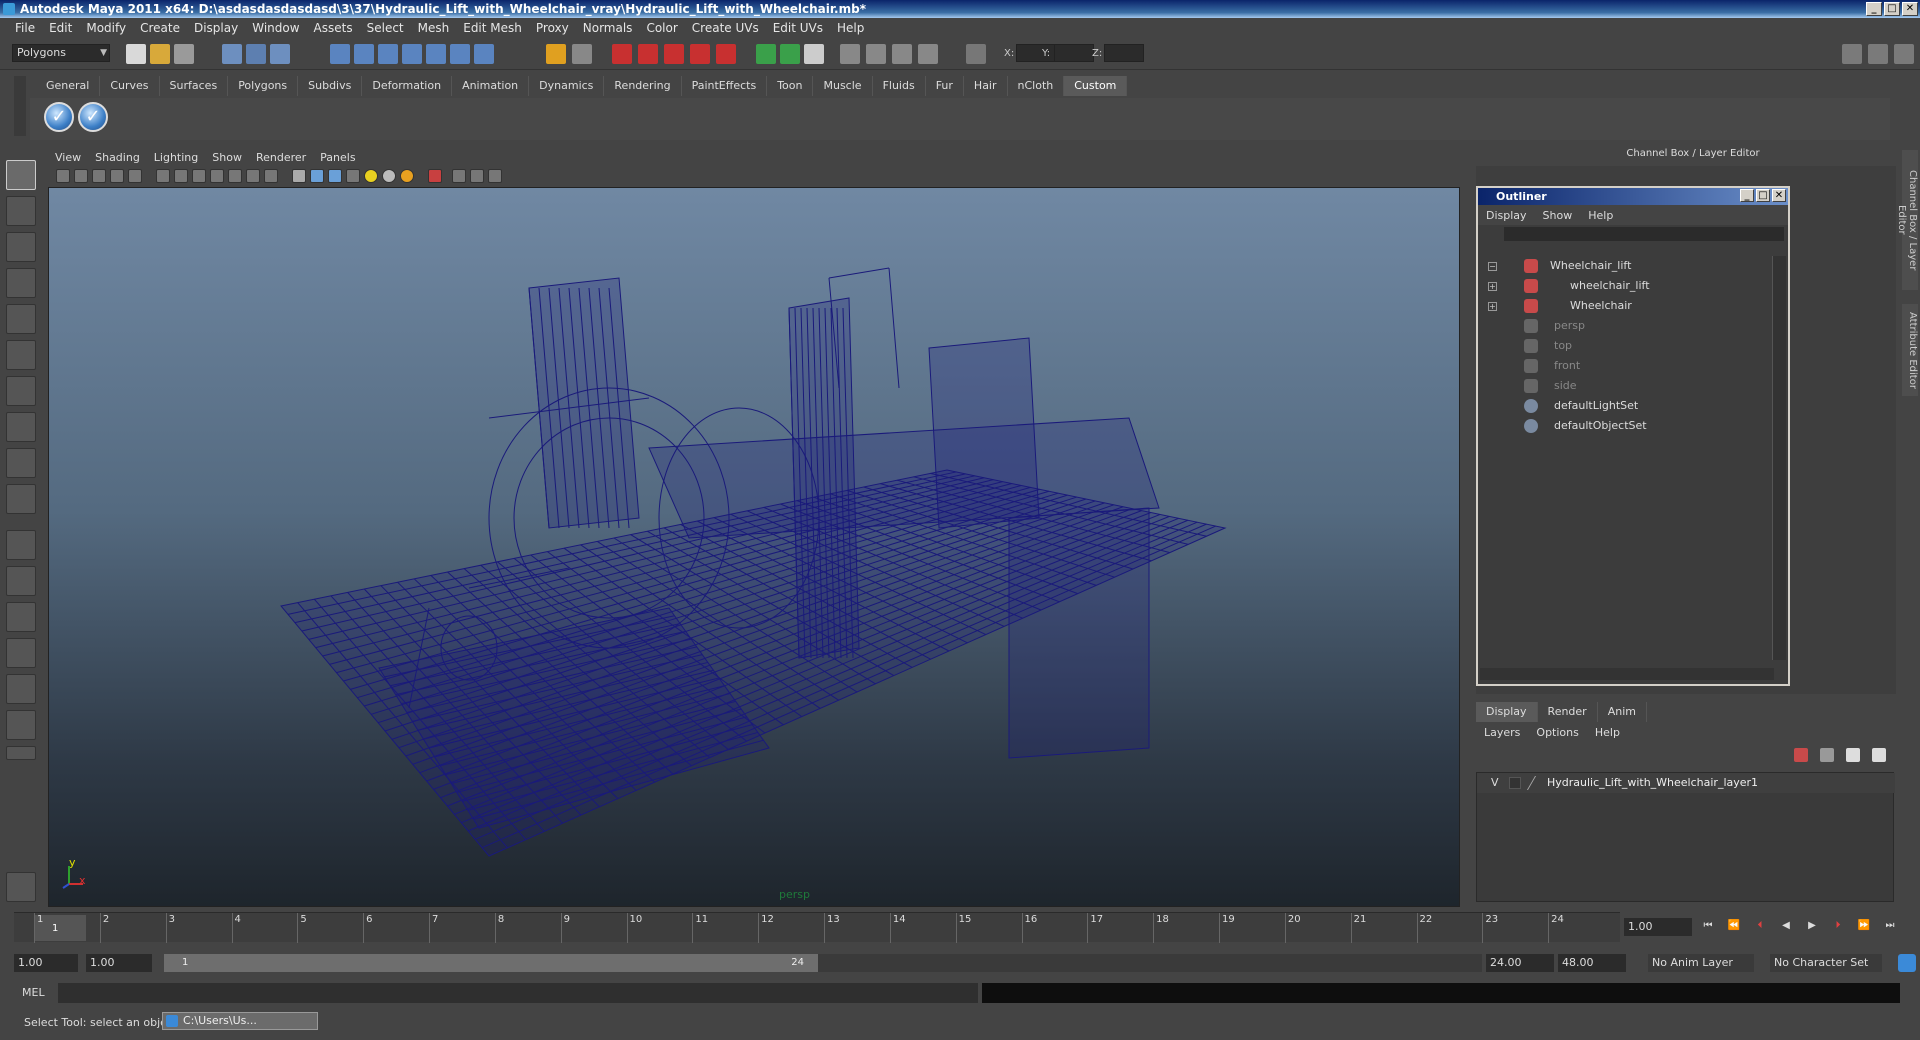 Image resolution: width=1920 pixels, height=1040 pixels. I want to click on shelf-tab-fluids: Fluids, so click(899, 86).